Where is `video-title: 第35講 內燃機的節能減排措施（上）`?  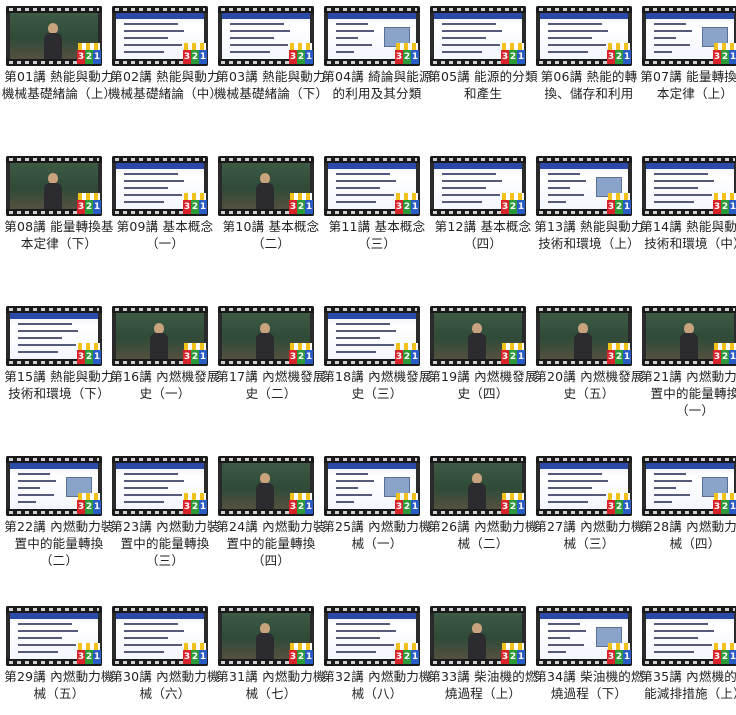
video-title: 第35講 內燃機的節能減排措施（上） is located at coordinates (686, 685).